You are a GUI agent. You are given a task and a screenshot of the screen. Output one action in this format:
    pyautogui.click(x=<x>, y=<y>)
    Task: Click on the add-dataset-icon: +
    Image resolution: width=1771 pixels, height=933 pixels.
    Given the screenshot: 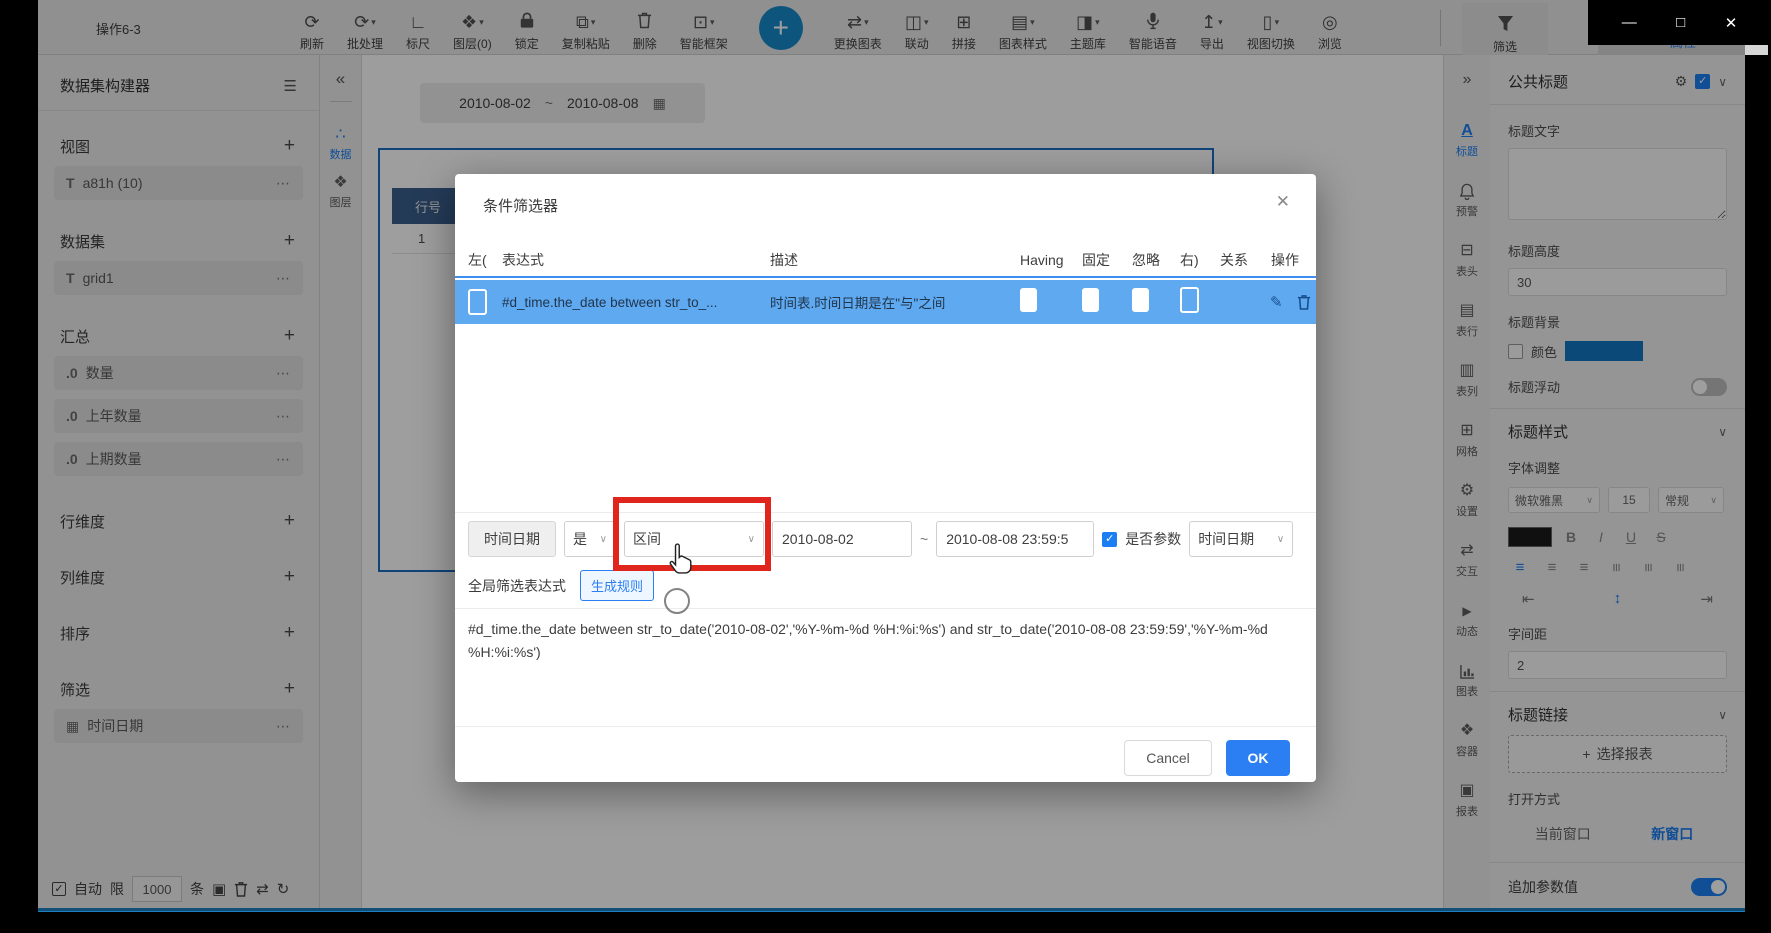 What is the action you would take?
    pyautogui.click(x=289, y=241)
    